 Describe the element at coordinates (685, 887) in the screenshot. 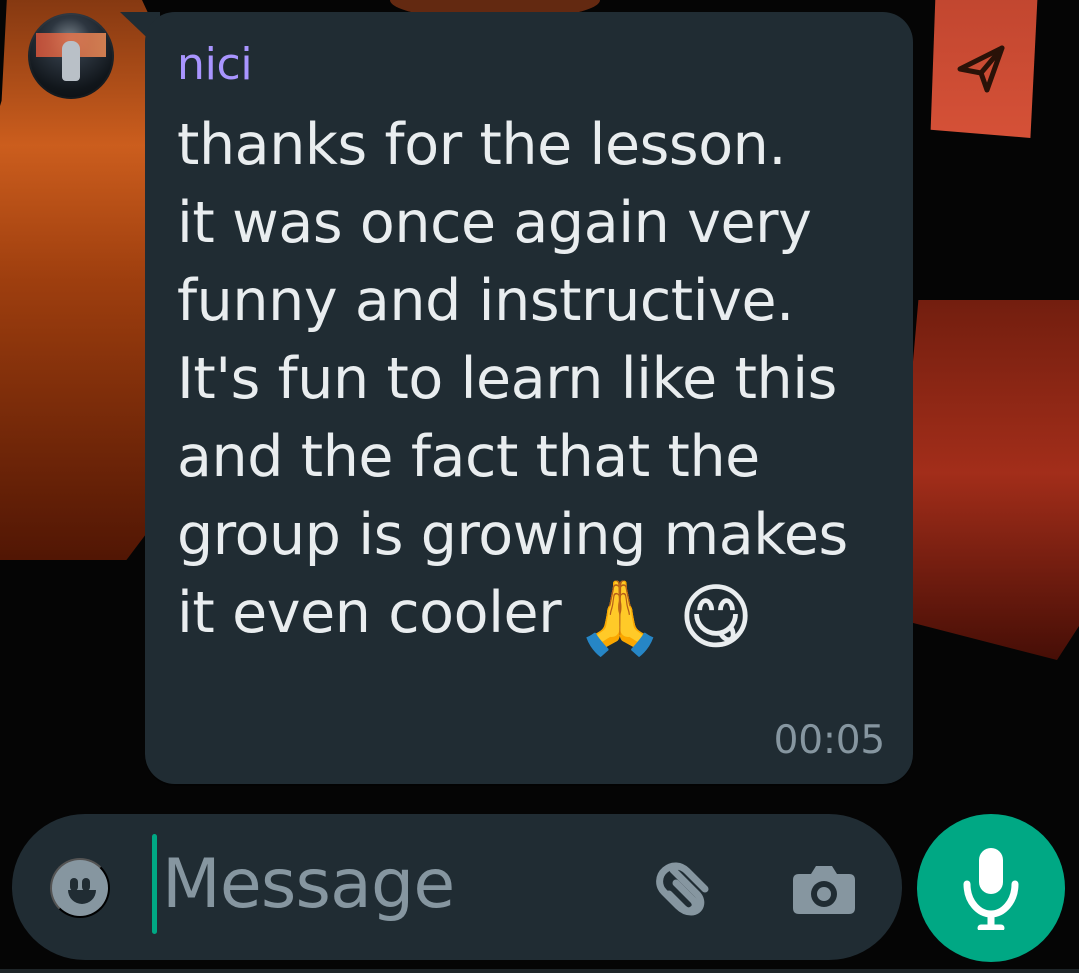

I see `paperclip-icon` at that location.